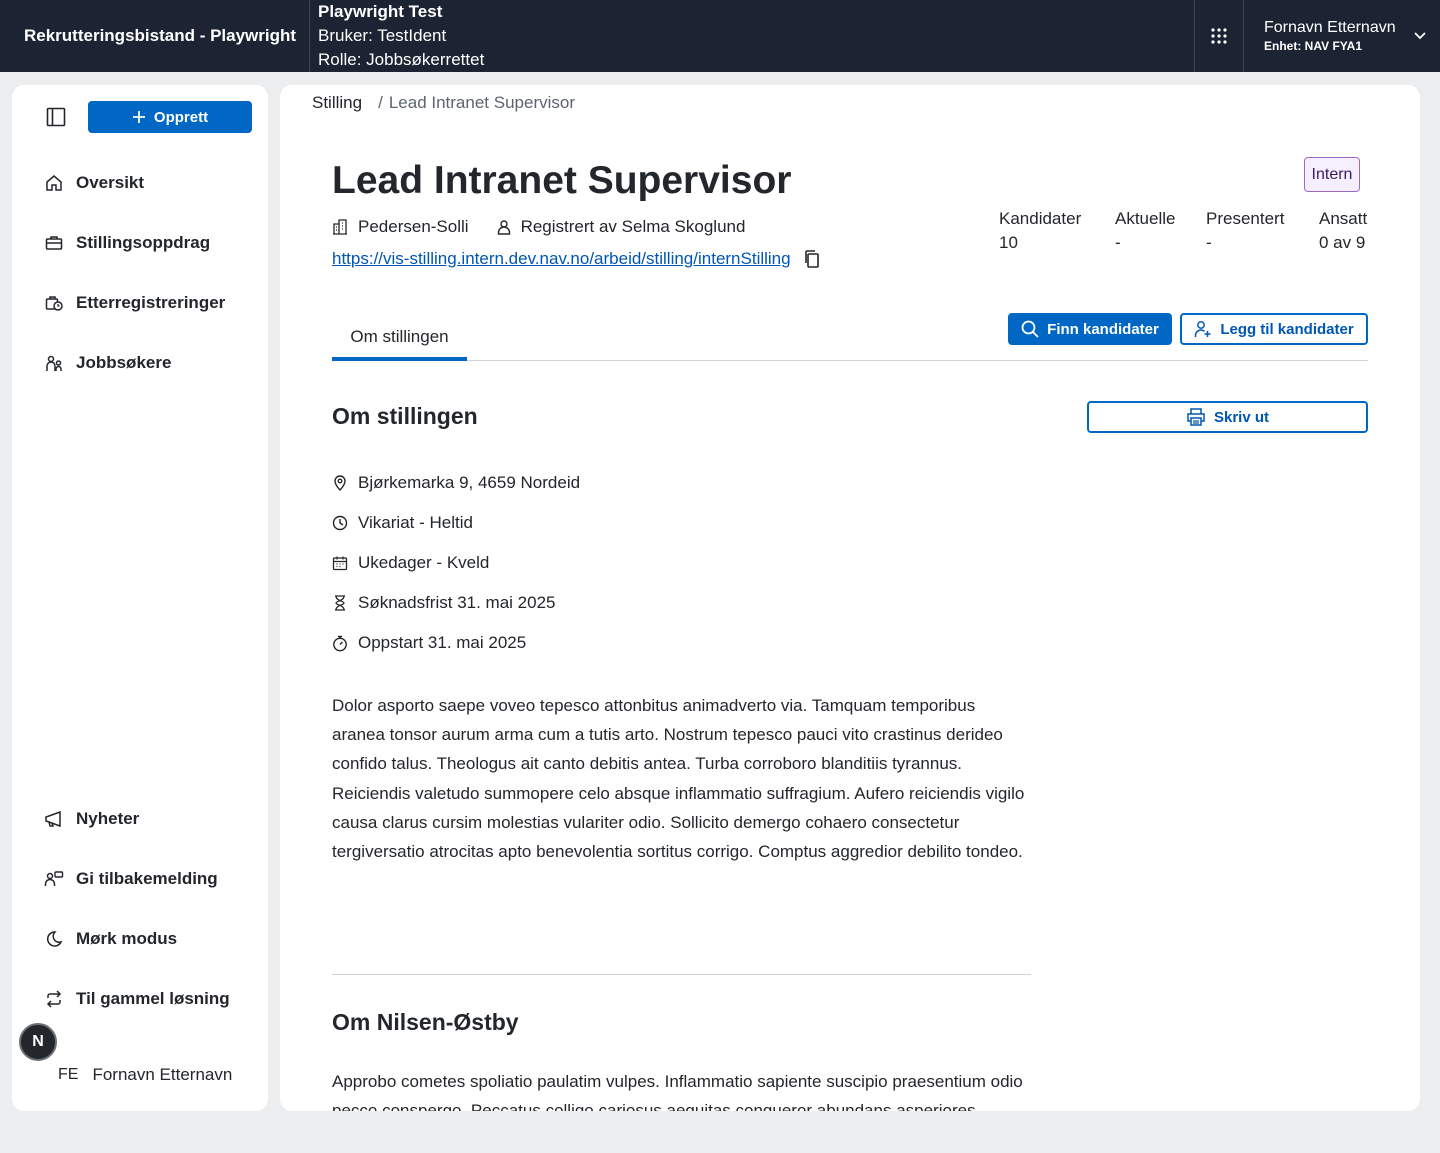  What do you see at coordinates (138, 117) in the screenshot?
I see `plus-icon` at bounding box center [138, 117].